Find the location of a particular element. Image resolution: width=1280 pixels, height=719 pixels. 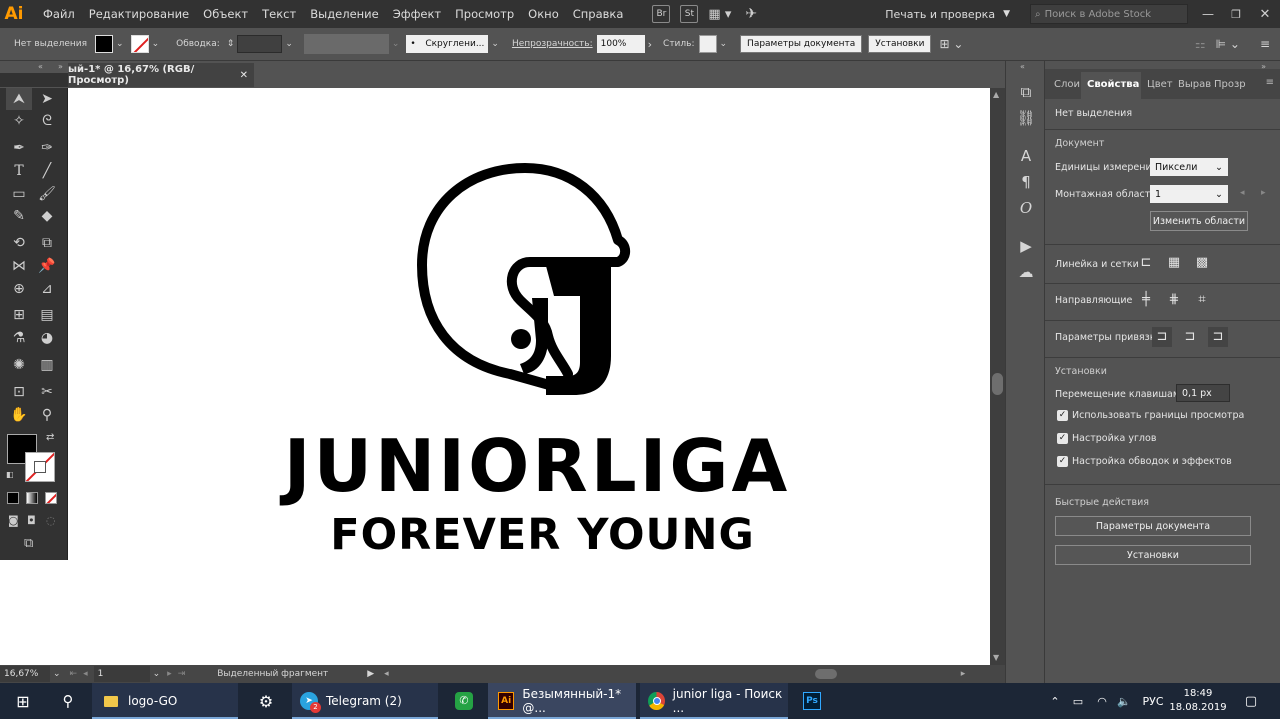

scale-corners-checkbox: ✓ is located at coordinates (1062, 438).